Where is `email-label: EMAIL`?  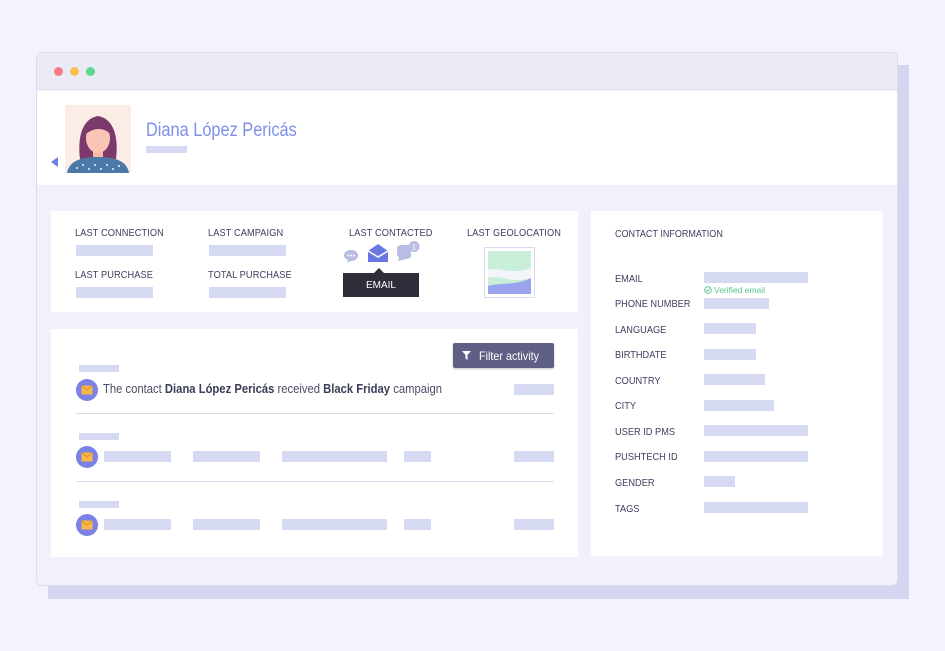 email-label: EMAIL is located at coordinates (629, 279).